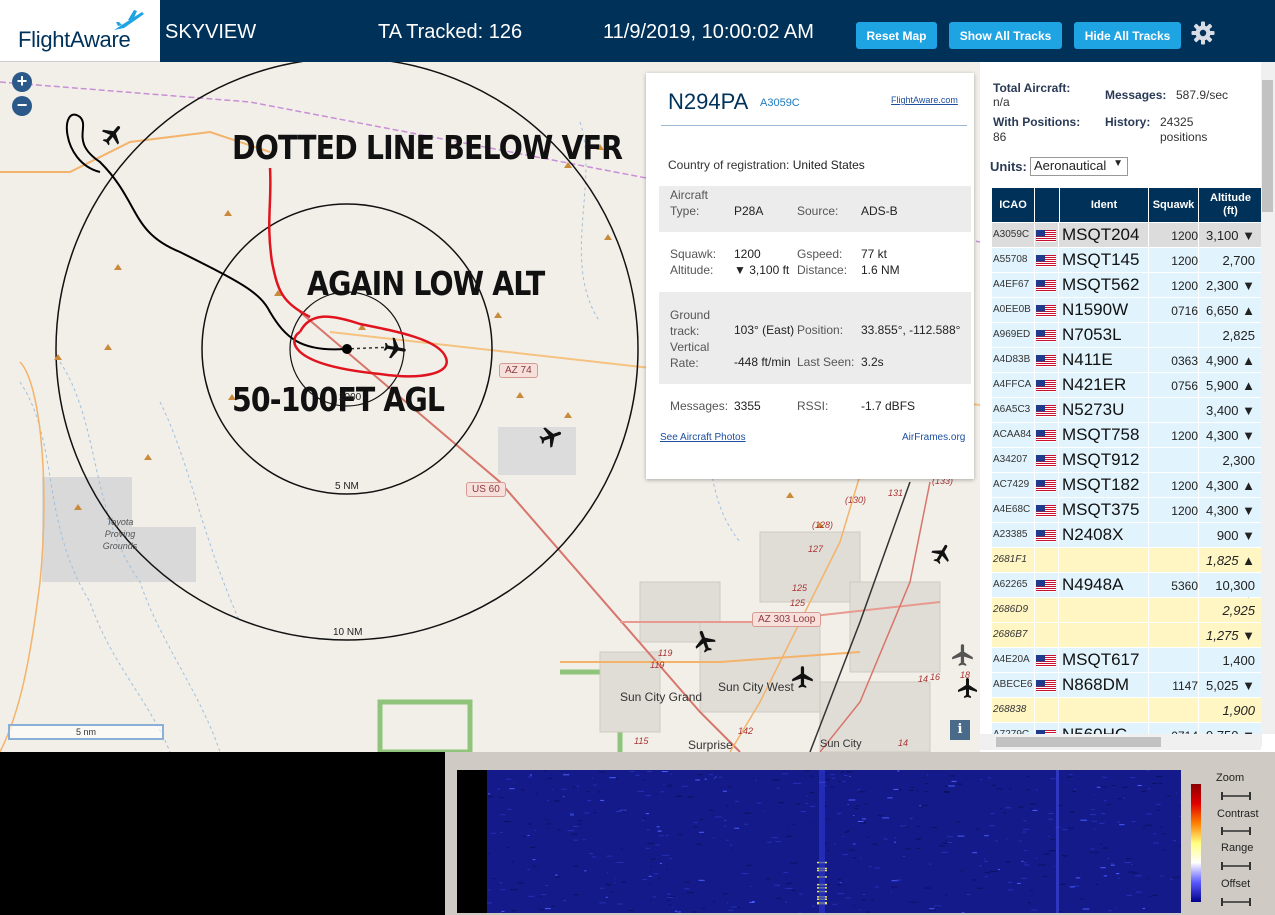 The width and height of the screenshot is (1275, 915). I want to click on table-row: A3059C MSQT204 1200 3,100 ▼, so click(1127, 235).